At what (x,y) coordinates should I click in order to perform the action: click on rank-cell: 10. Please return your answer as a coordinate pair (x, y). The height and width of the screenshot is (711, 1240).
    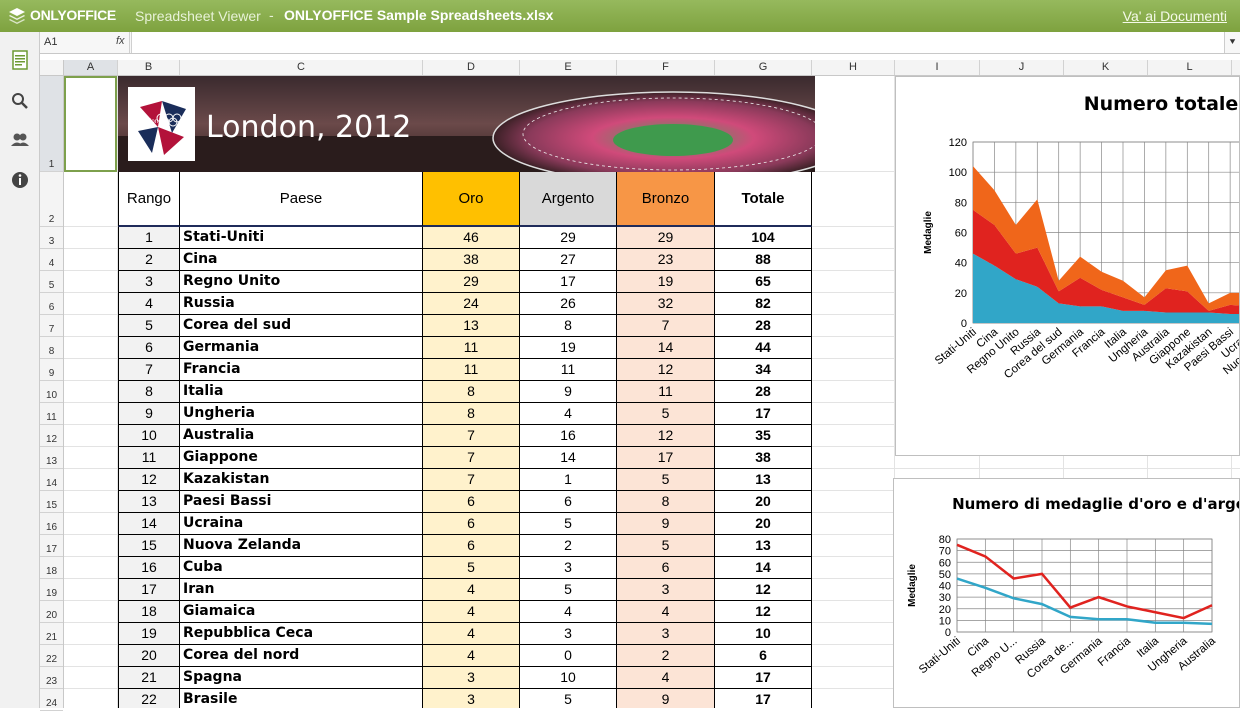
    Looking at the image, I should click on (149, 436).